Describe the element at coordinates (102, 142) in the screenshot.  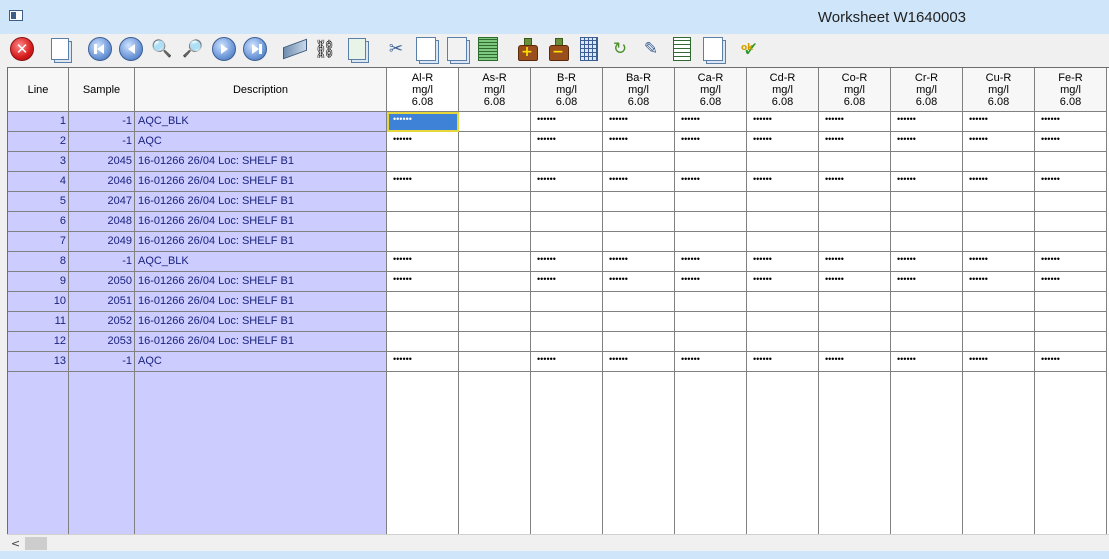
I see `sample-cell: -1` at that location.